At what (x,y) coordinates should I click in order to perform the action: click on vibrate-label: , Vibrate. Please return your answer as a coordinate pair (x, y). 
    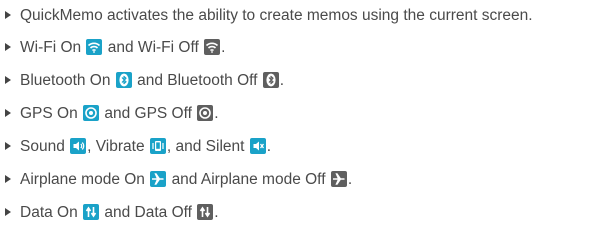
    Looking at the image, I should click on (116, 146).